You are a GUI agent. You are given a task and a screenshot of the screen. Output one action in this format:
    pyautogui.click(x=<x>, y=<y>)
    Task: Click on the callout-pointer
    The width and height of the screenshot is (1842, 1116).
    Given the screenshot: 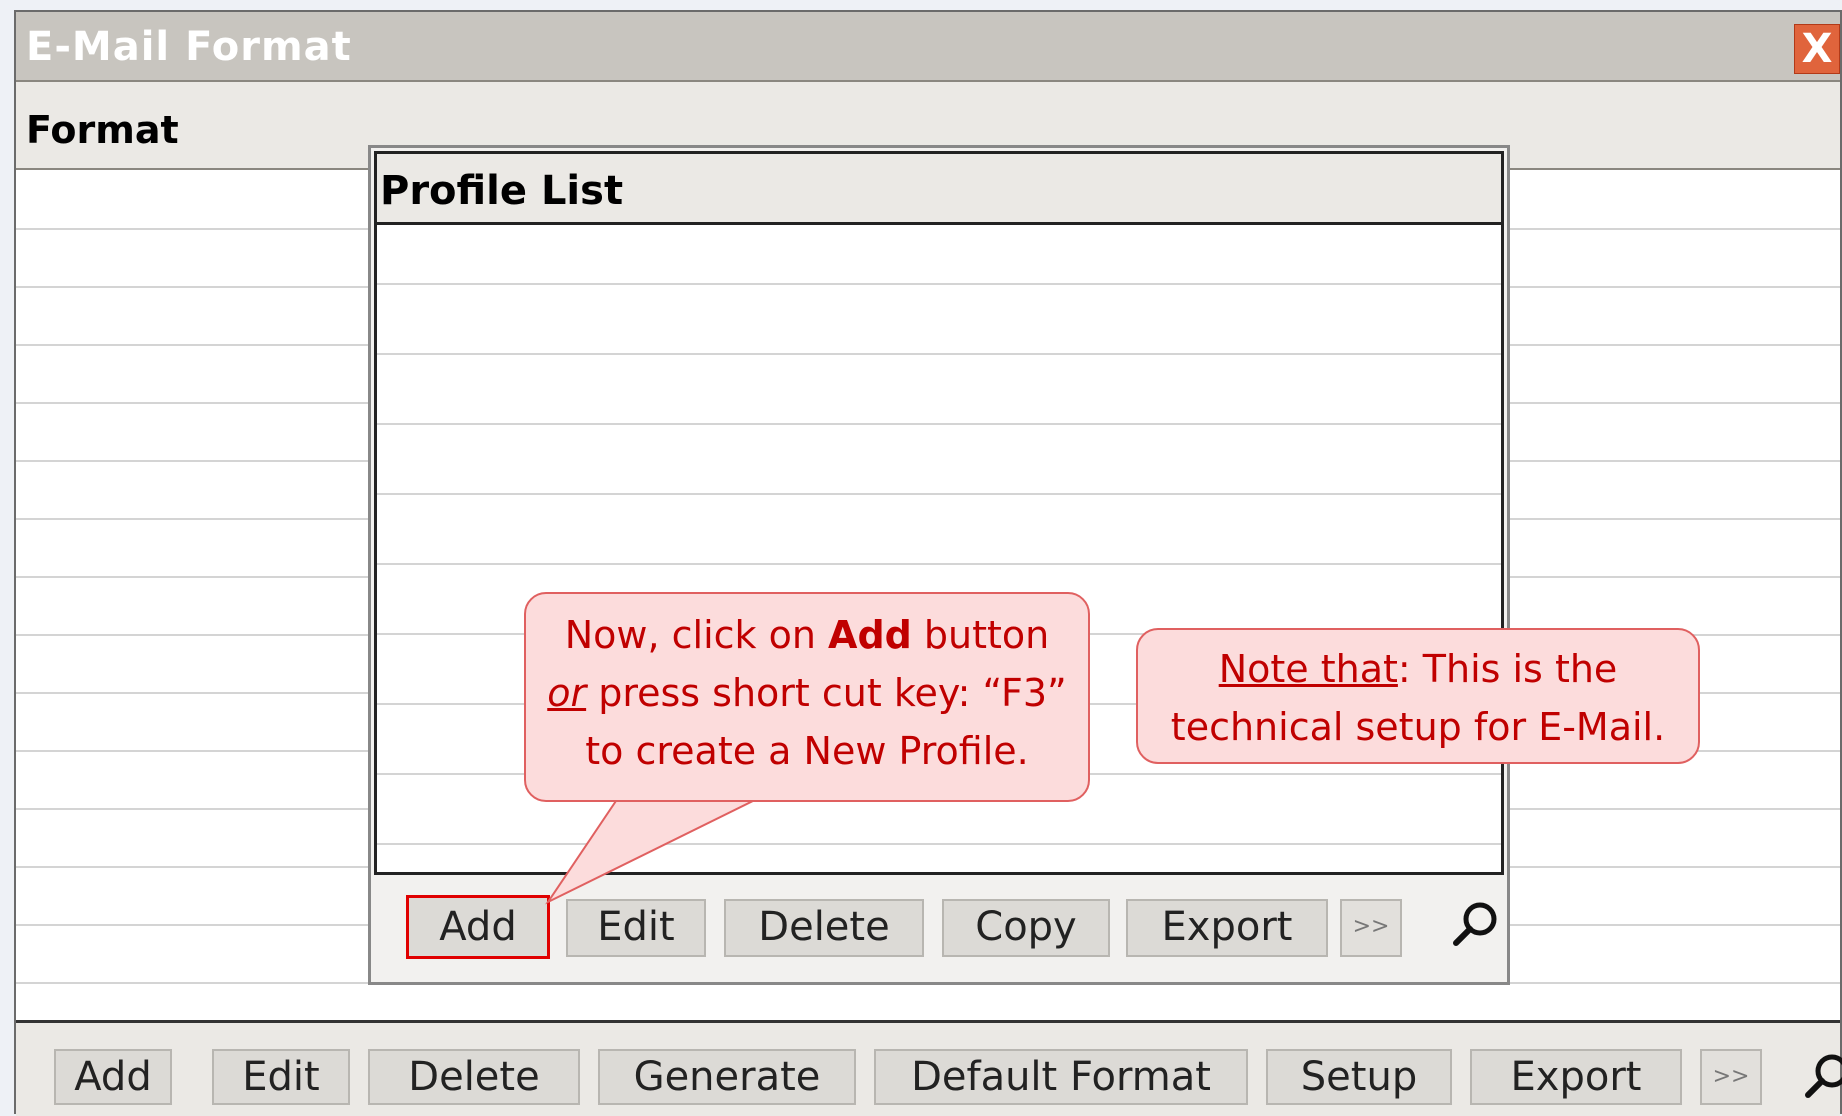 What is the action you would take?
    pyautogui.click(x=655, y=849)
    